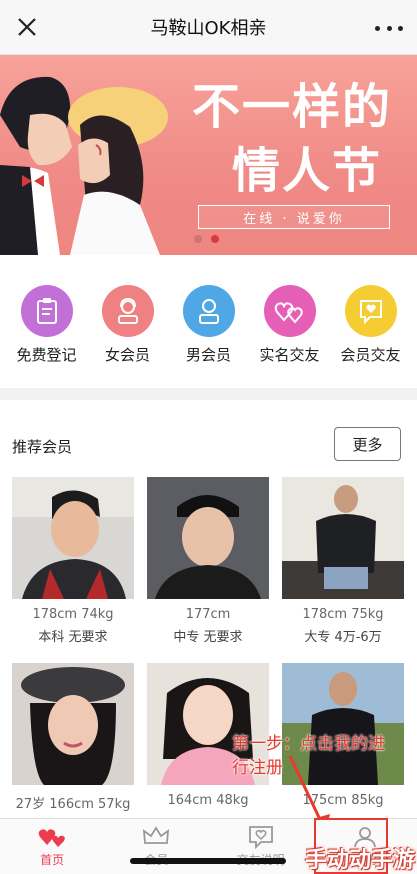 Image resolution: width=417 pixels, height=874 pixels. What do you see at coordinates (367, 444) in the screenshot?
I see `more-button: 更多` at bounding box center [367, 444].